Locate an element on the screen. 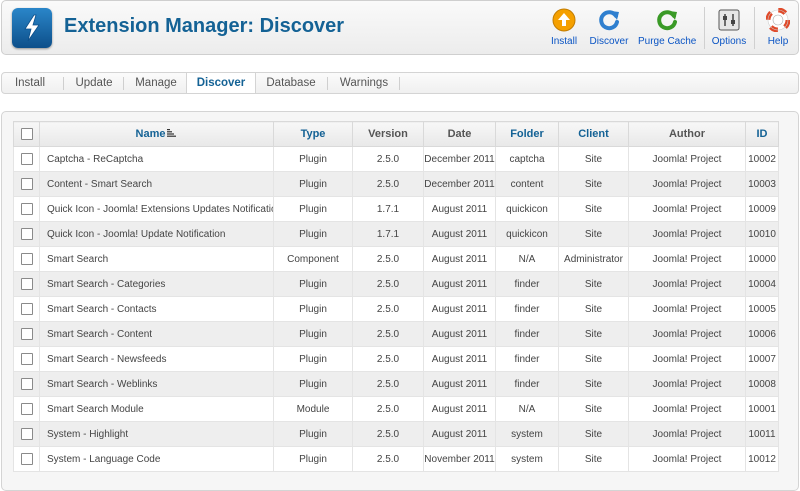  cell-id: 10001 is located at coordinates (762, 409).